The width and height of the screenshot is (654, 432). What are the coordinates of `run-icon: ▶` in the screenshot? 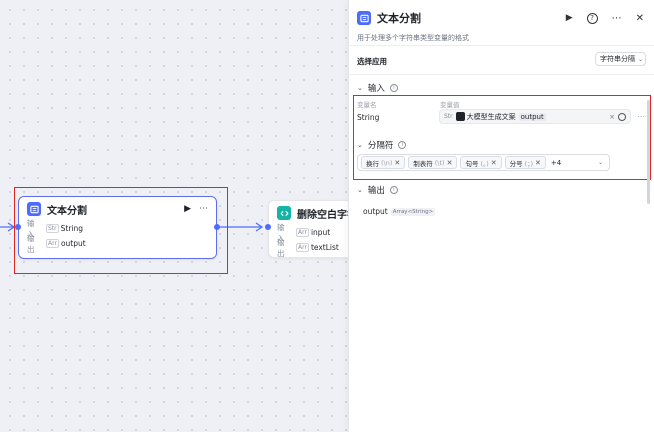 It's located at (569, 18).